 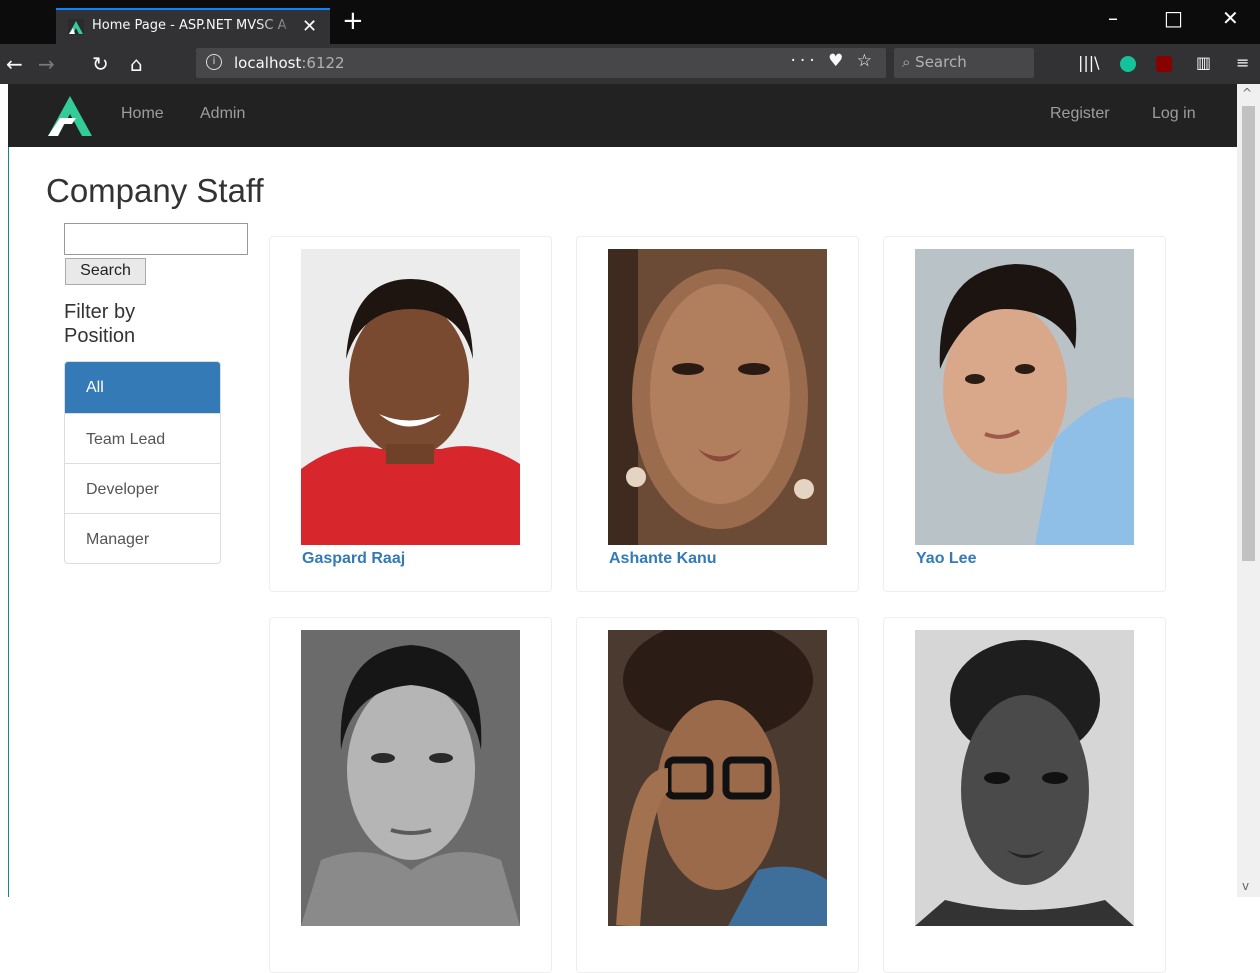 What do you see at coordinates (70, 116) in the screenshot?
I see `site-logo` at bounding box center [70, 116].